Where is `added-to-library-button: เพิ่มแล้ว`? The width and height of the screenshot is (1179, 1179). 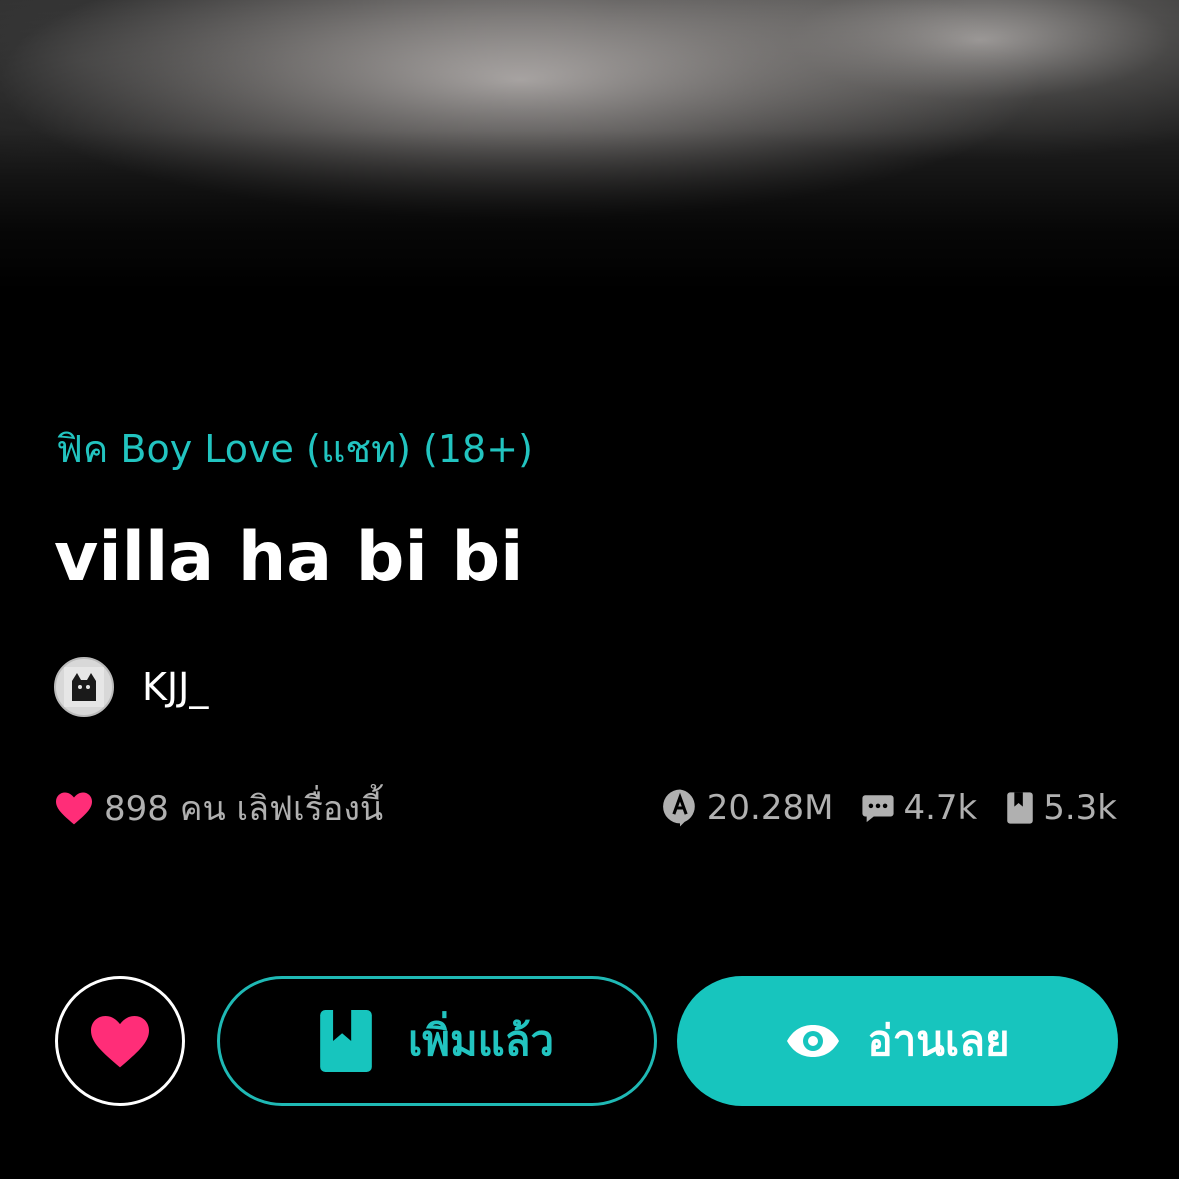 added-to-library-button: เพิ่มแล้ว is located at coordinates (437, 1041).